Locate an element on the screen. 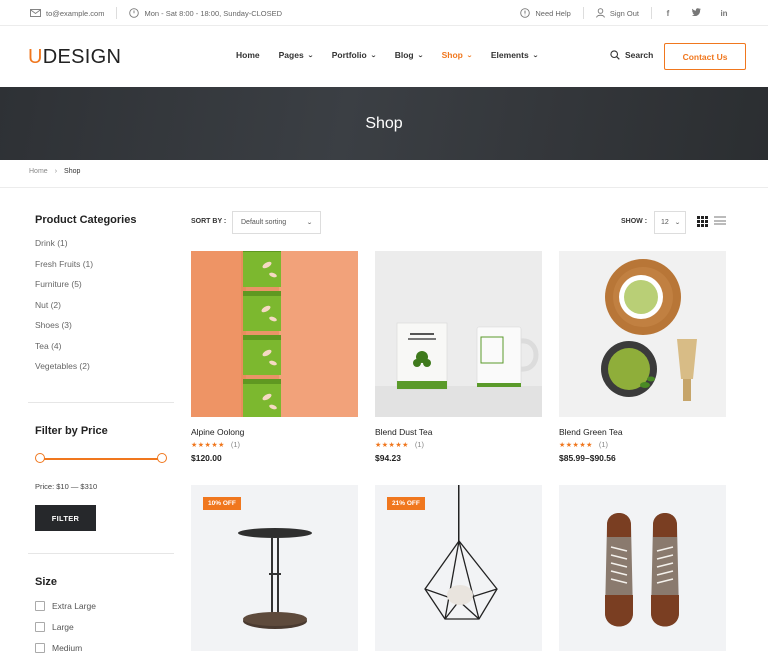 This screenshot has height=662, width=768. sort-select: Default sorting ⌄ is located at coordinates (276, 222).